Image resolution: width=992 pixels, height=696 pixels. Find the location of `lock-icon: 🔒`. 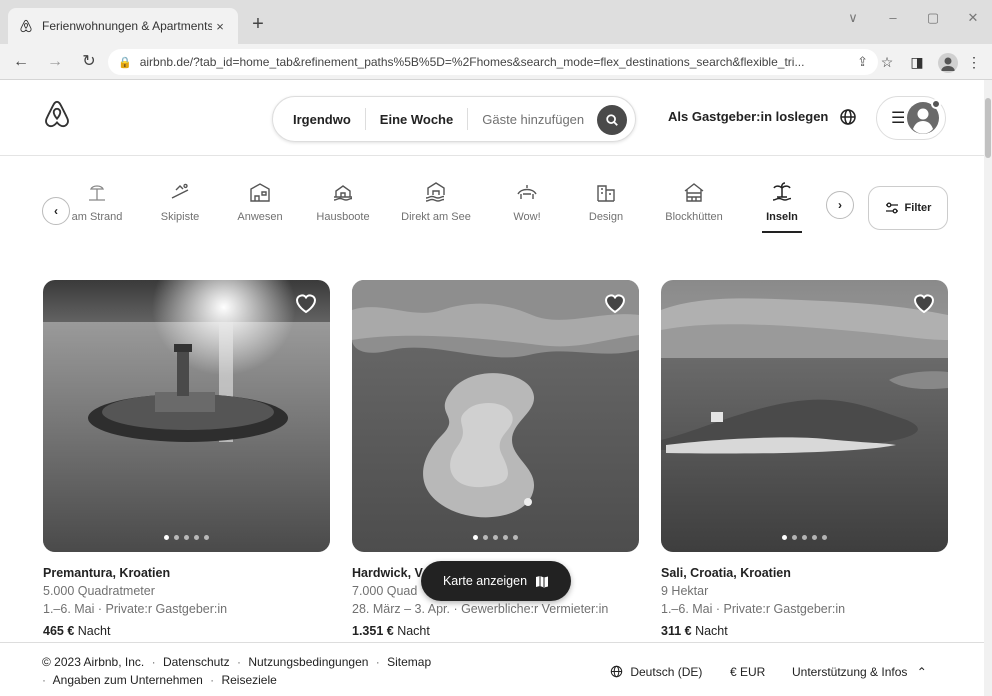

lock-icon: 🔒 is located at coordinates (125, 62).